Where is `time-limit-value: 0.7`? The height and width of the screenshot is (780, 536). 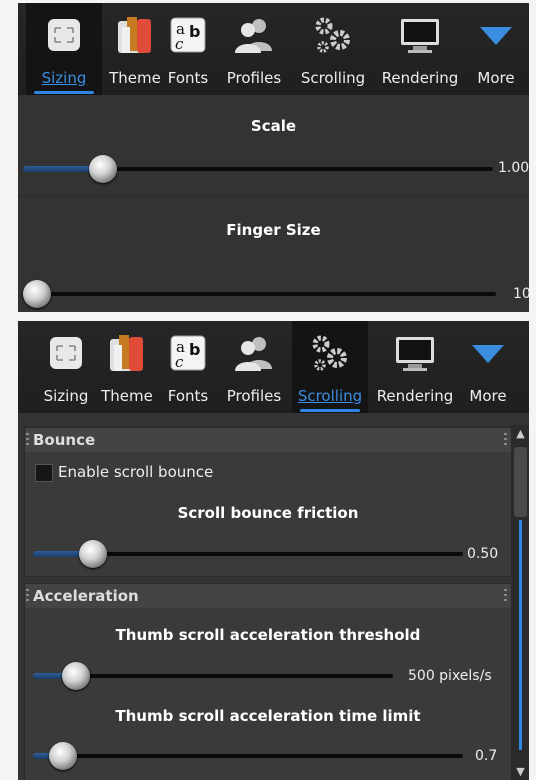 time-limit-value: 0.7 is located at coordinates (486, 756).